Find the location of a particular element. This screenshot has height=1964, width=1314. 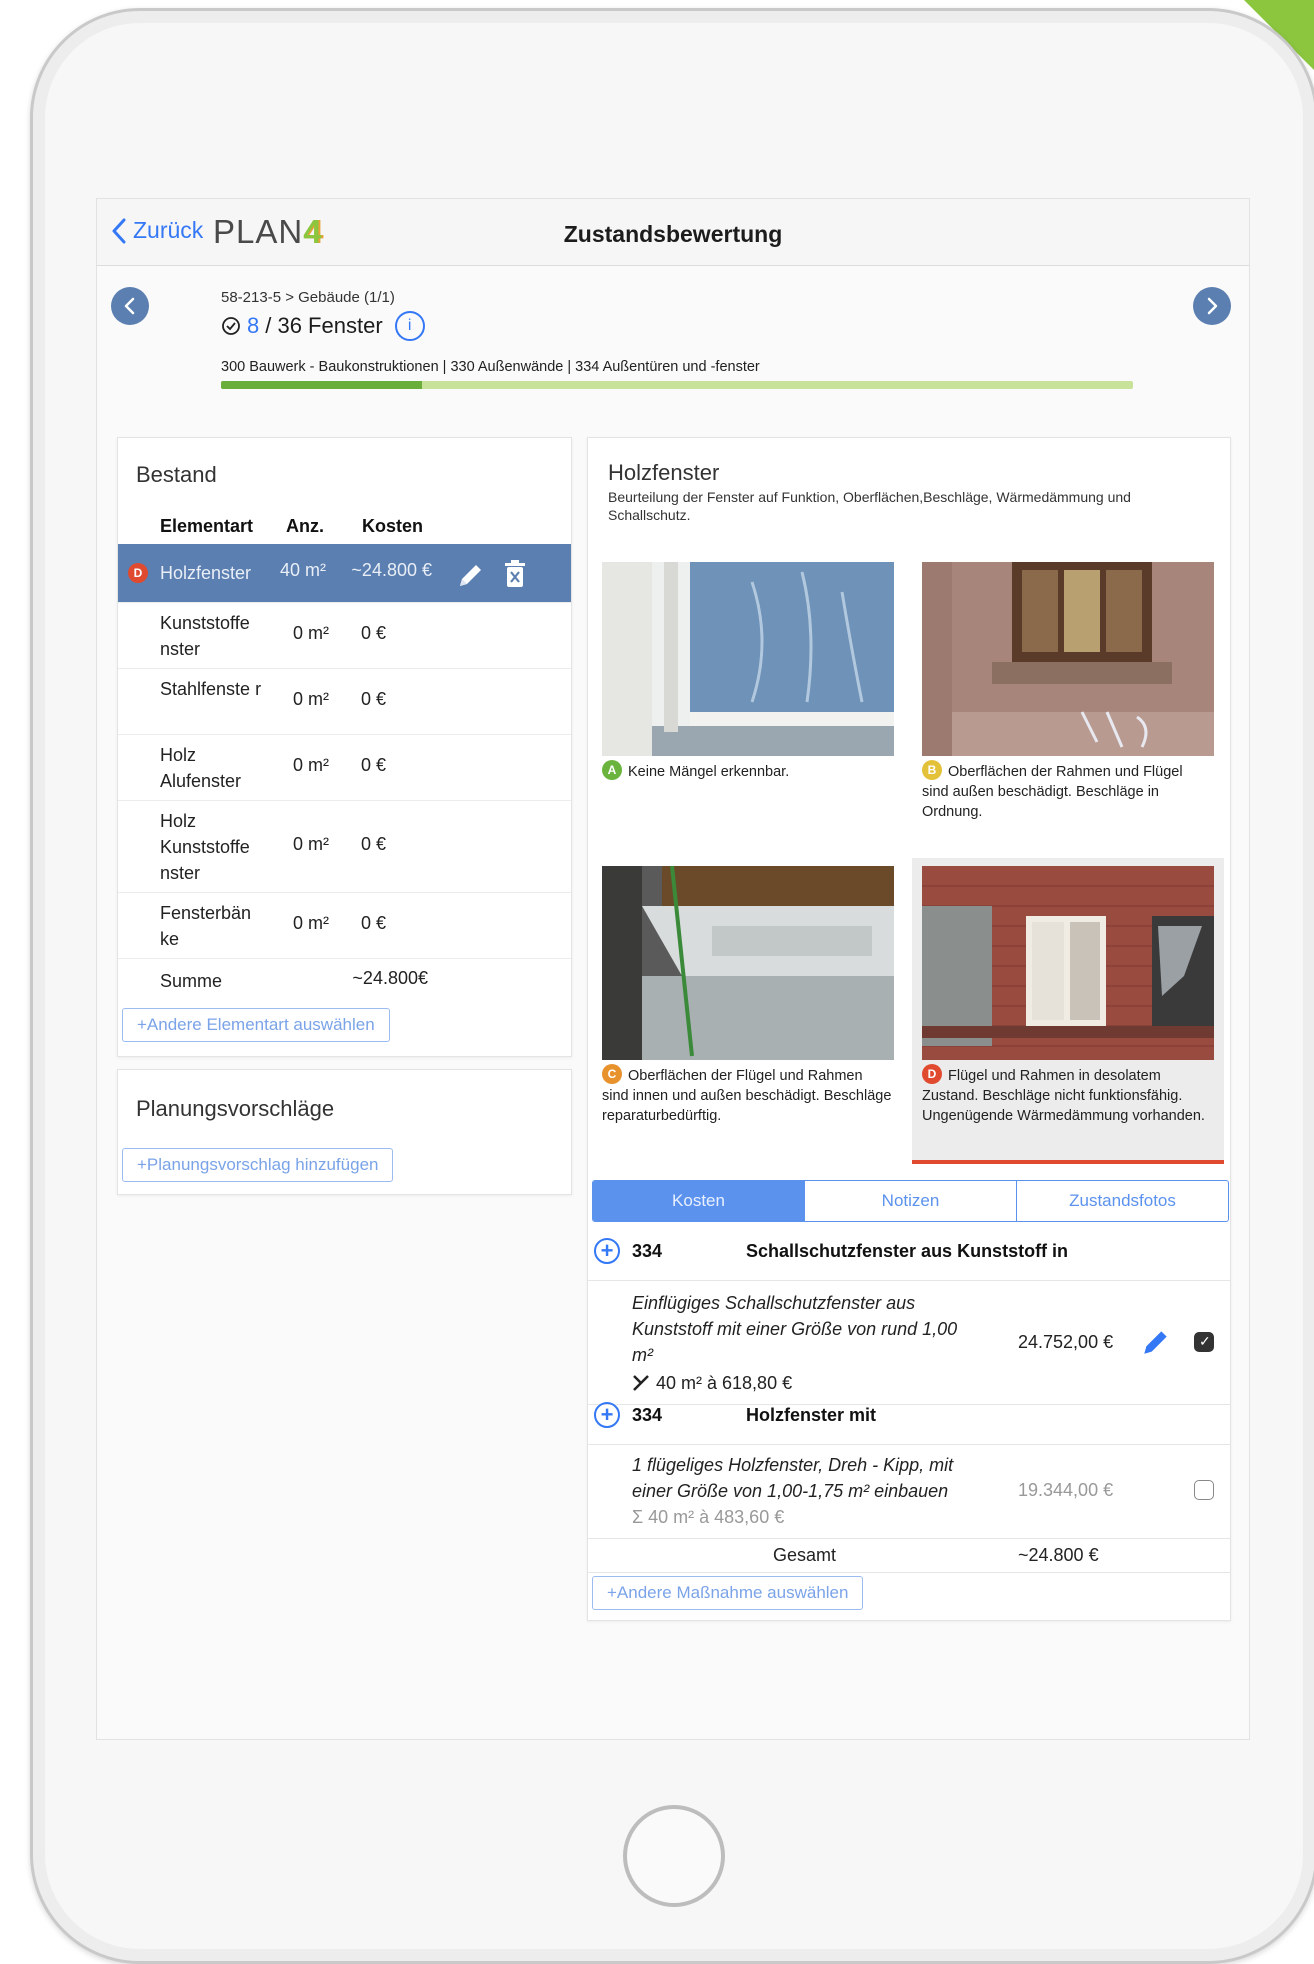

table-row: Kunststoffe nster 0 m² 0 € is located at coordinates (344, 635).